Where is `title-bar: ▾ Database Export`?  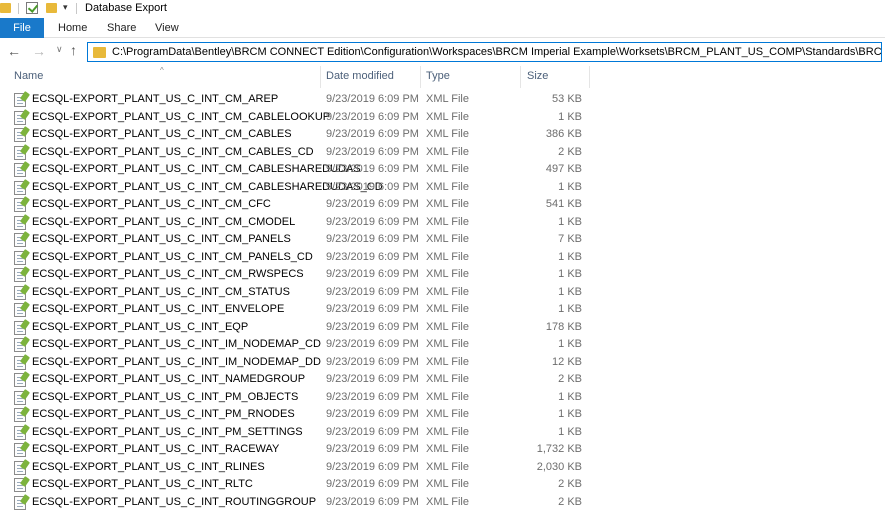
title-bar: ▾ Database Export is located at coordinates (442, 9).